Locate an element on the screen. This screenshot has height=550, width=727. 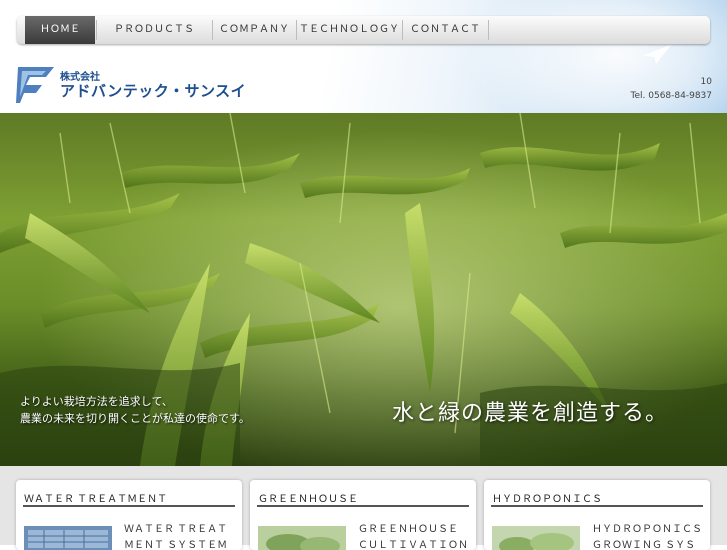
phone-number: Tel. 0568-84-9837 is located at coordinates (671, 96).